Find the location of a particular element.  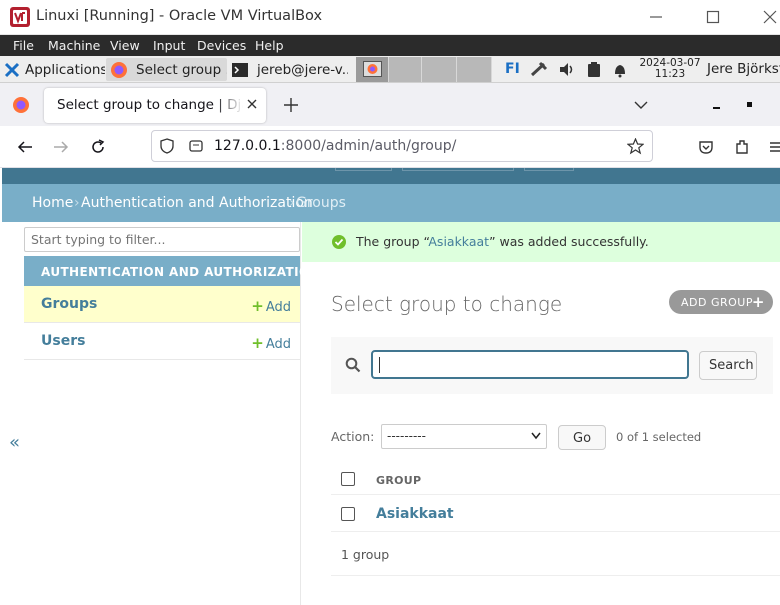

keyboard-layout: FI is located at coordinates (512, 69).